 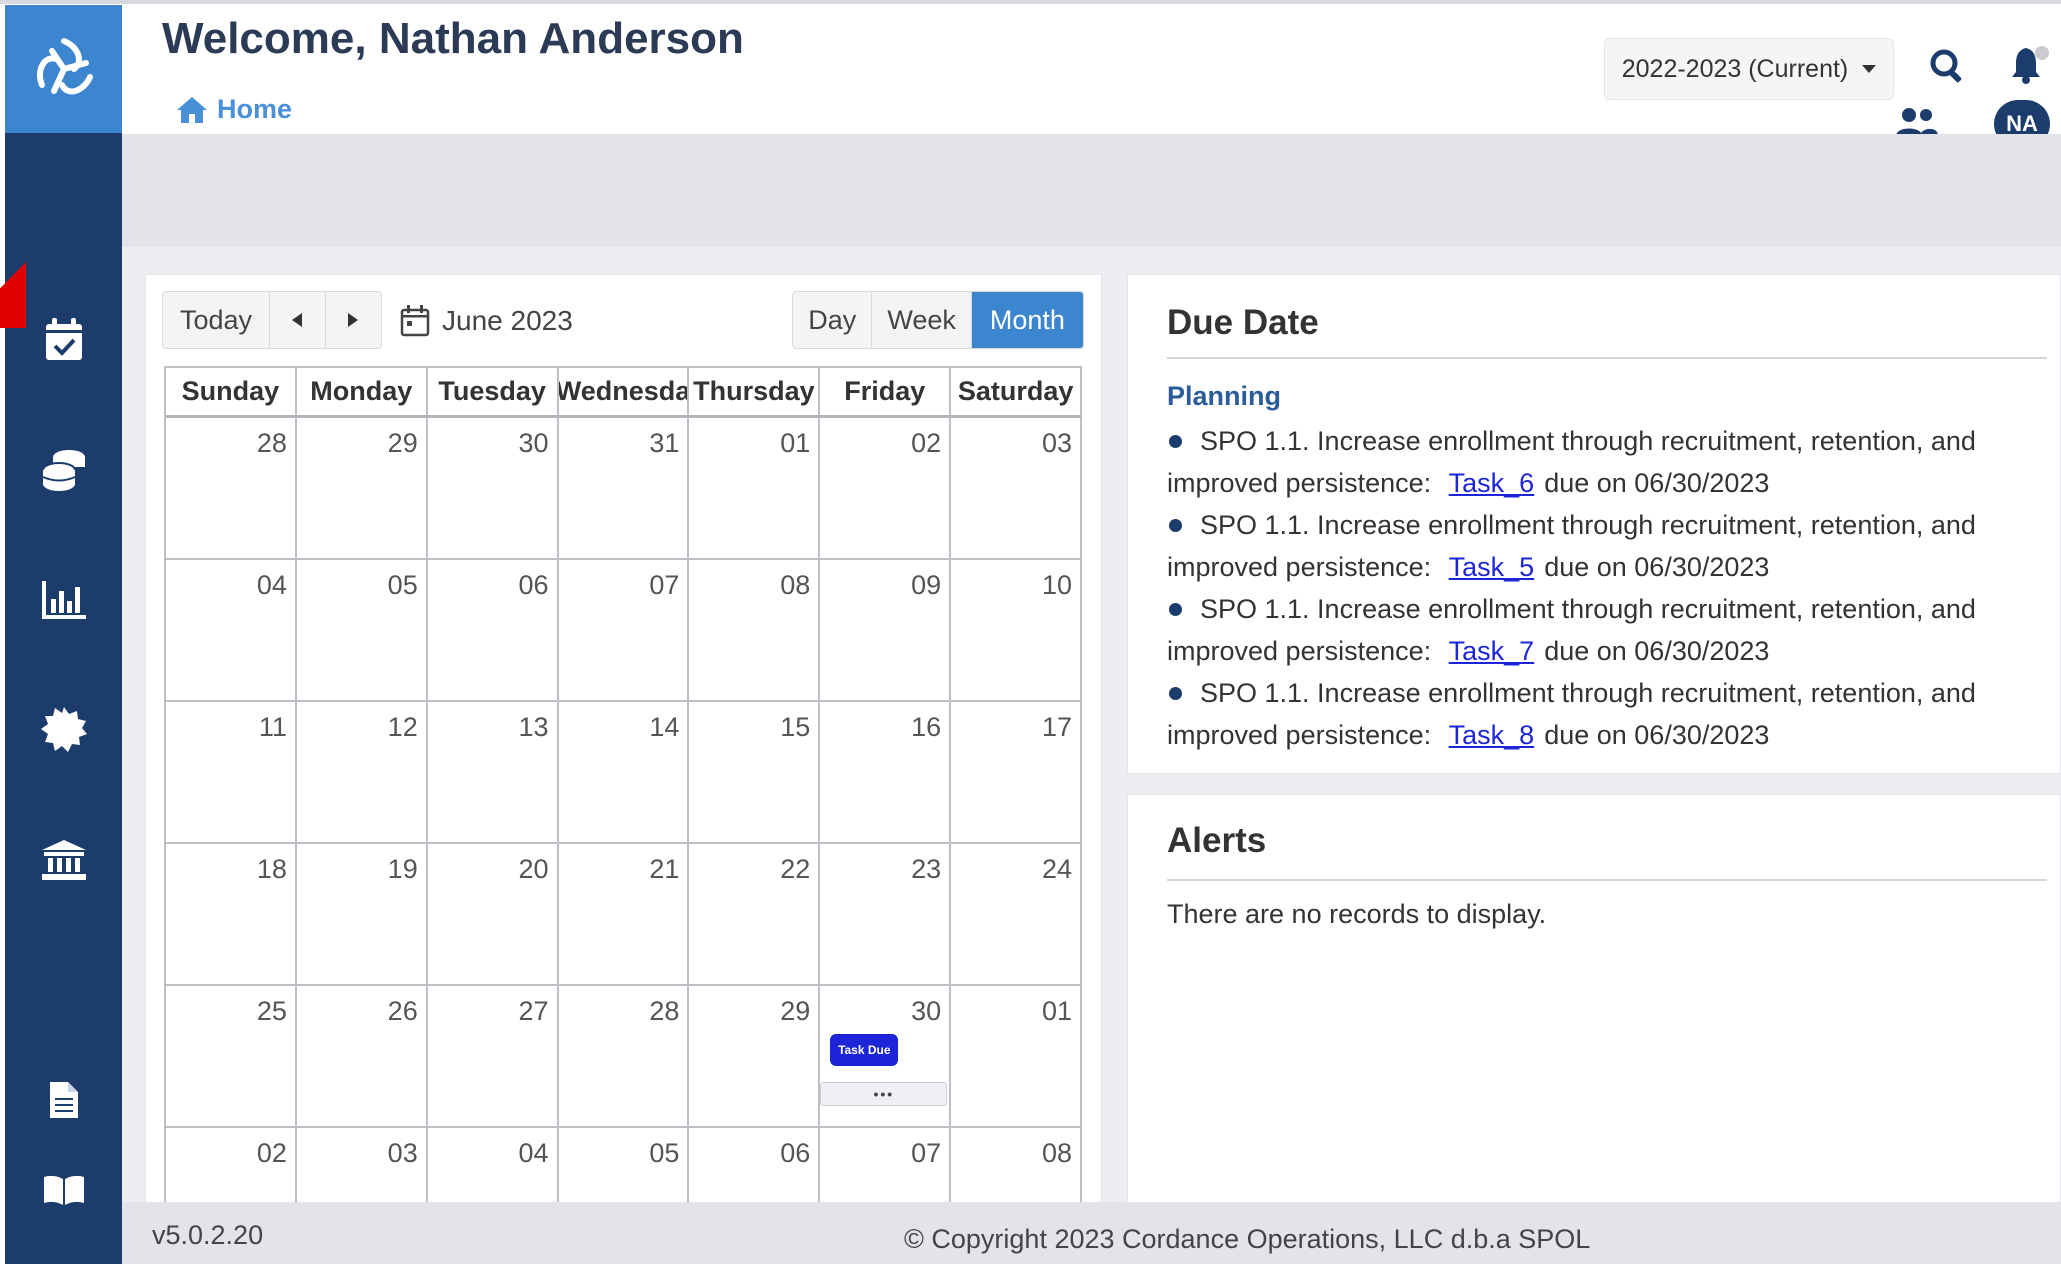 What do you see at coordinates (886, 914) in the screenshot?
I see `calendar-day-cell: 23` at bounding box center [886, 914].